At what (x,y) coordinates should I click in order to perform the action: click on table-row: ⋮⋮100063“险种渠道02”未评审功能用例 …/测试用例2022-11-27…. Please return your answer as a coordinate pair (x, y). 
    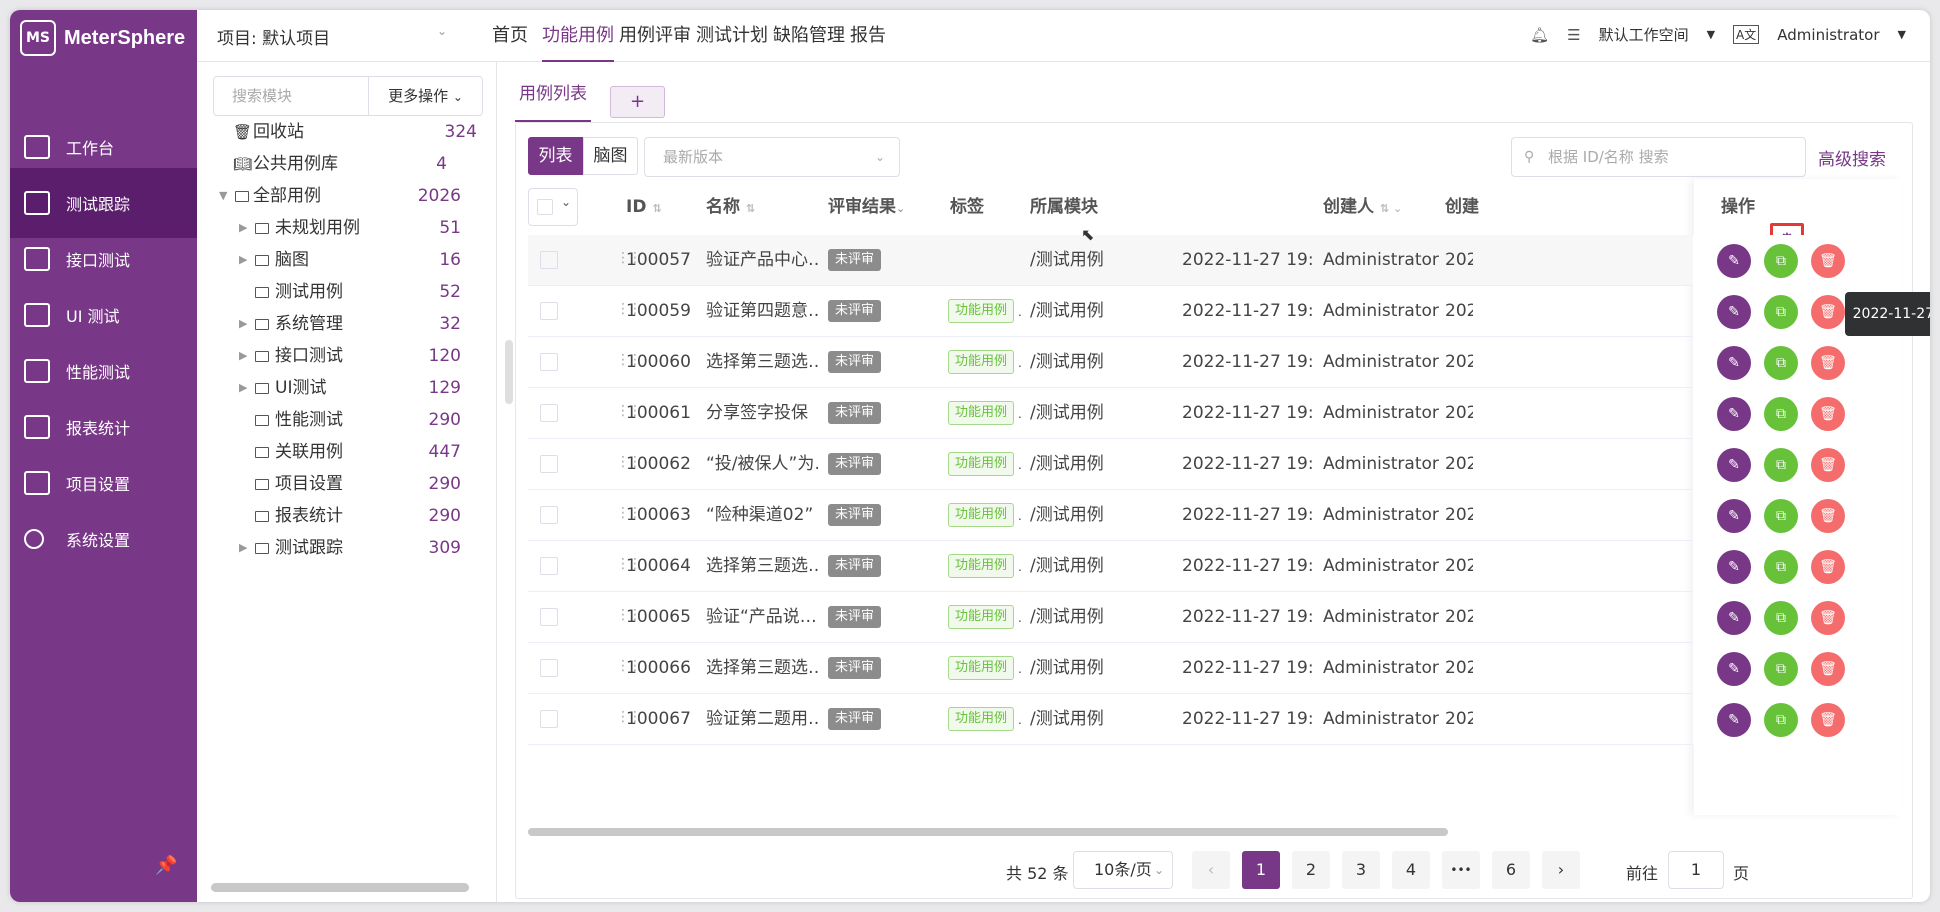
    Looking at the image, I should click on (1214, 515).